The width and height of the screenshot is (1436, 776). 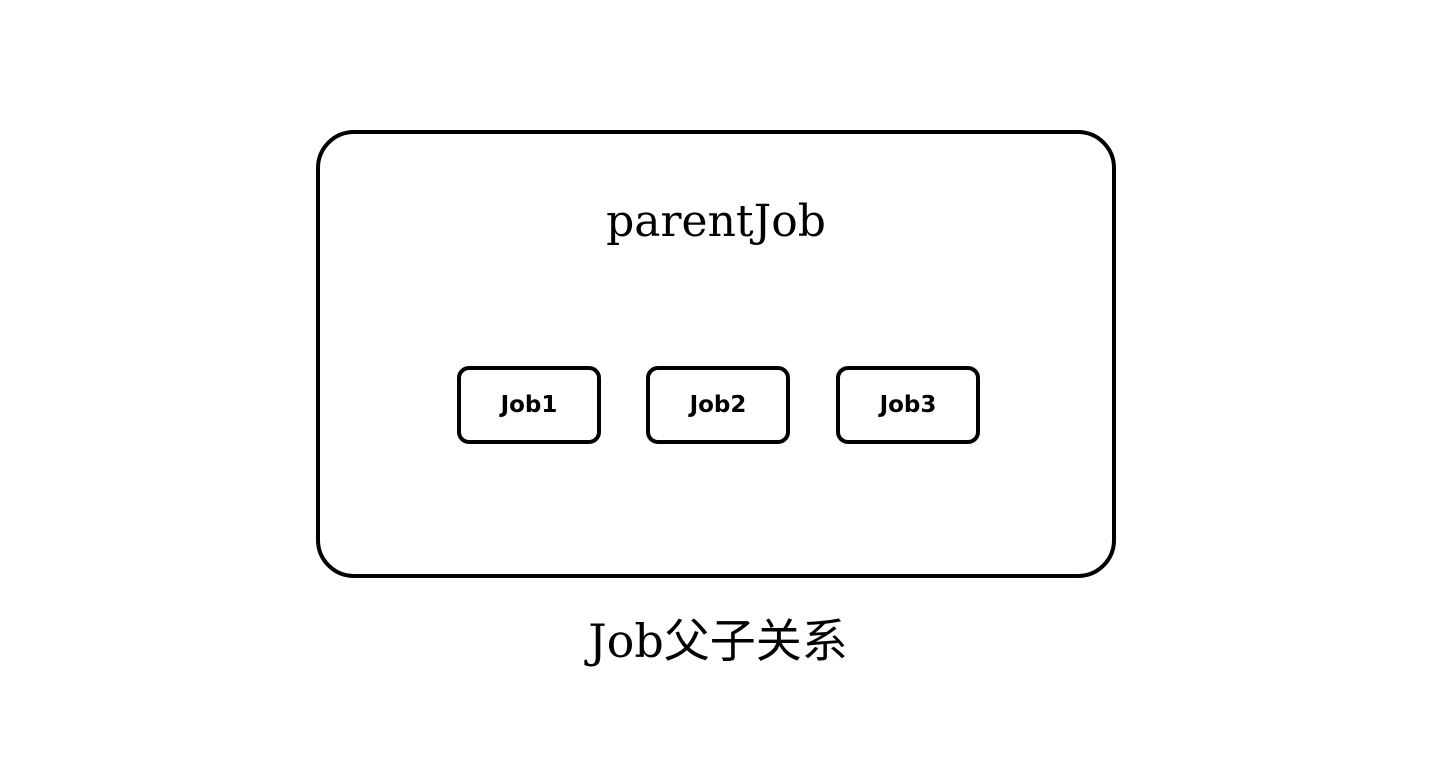 I want to click on child-job-label-3: Job3, so click(x=908, y=405).